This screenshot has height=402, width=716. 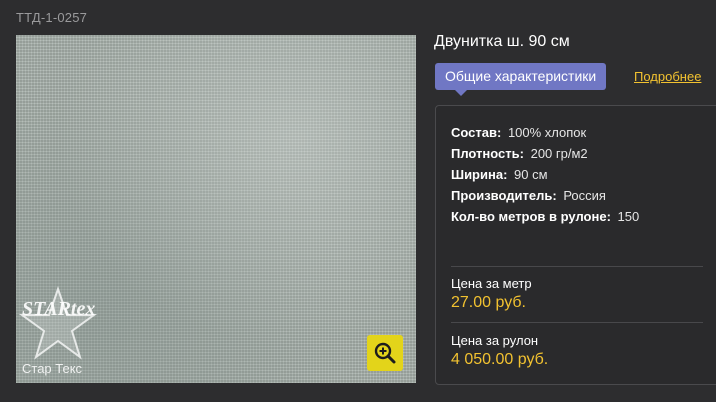 What do you see at coordinates (531, 216) in the screenshot?
I see `spec-label: Кол-во метров в рулоне:` at bounding box center [531, 216].